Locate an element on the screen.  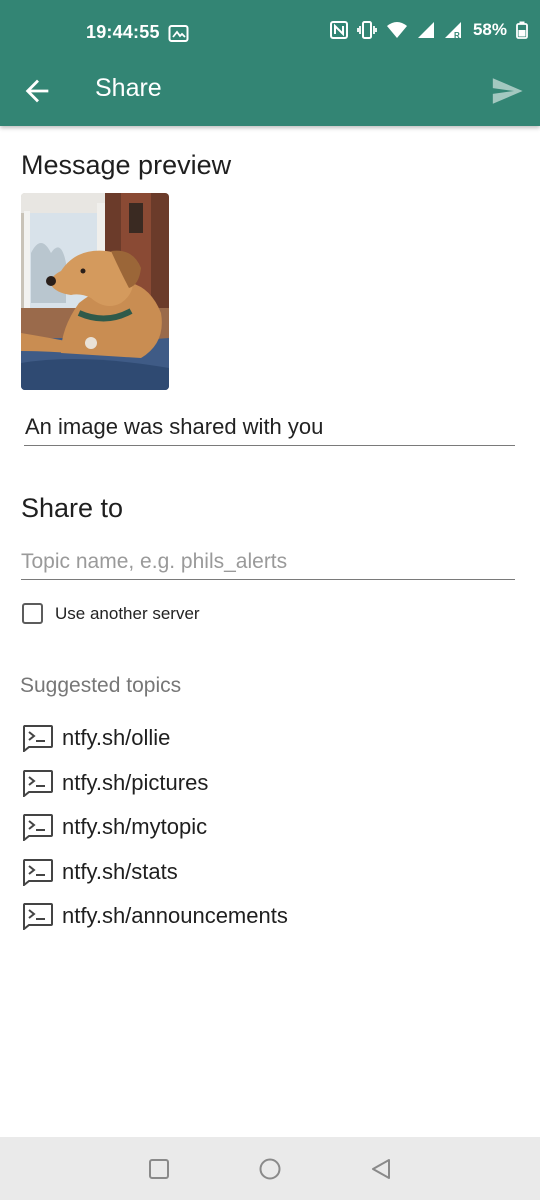
share-to-heading: Share to is located at coordinates (72, 508).